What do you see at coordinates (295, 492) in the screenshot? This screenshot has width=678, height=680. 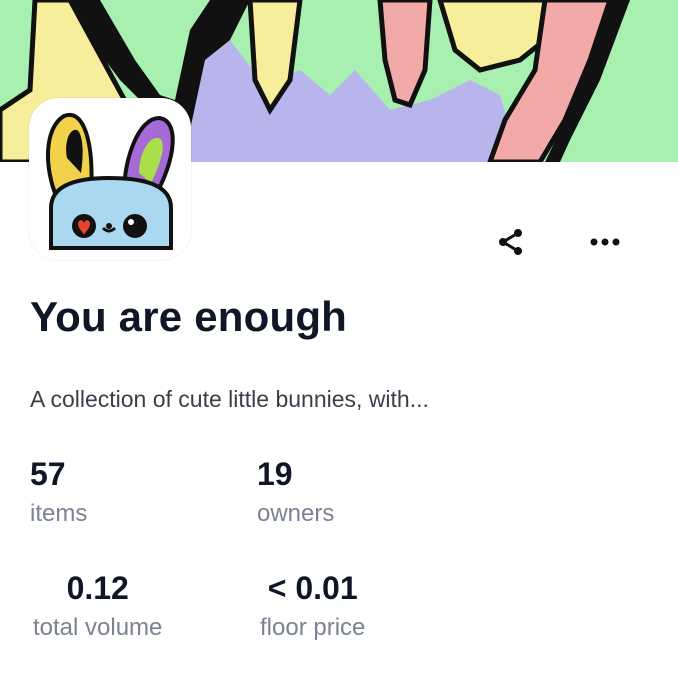 I see `stat-owners: 19 owners` at bounding box center [295, 492].